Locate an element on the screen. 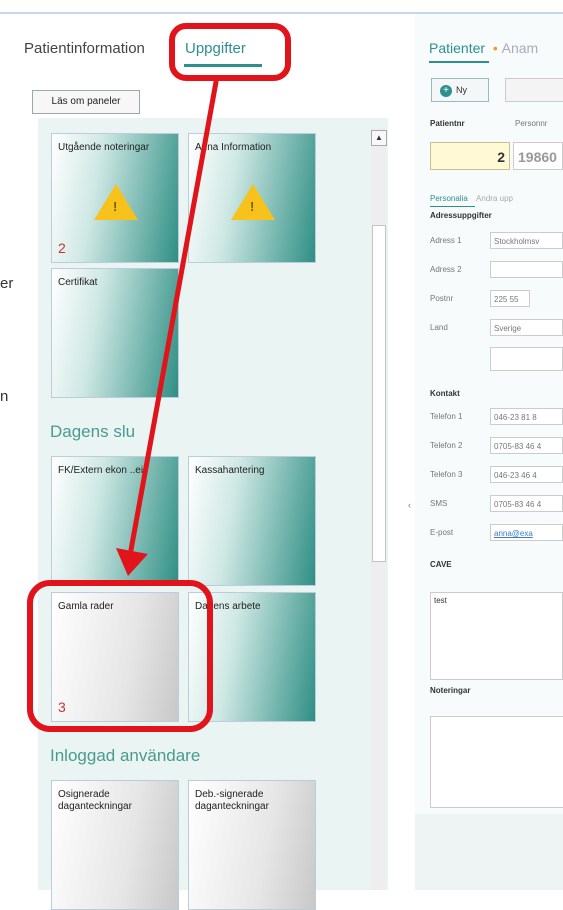  address-extra-button is located at coordinates (526, 359).